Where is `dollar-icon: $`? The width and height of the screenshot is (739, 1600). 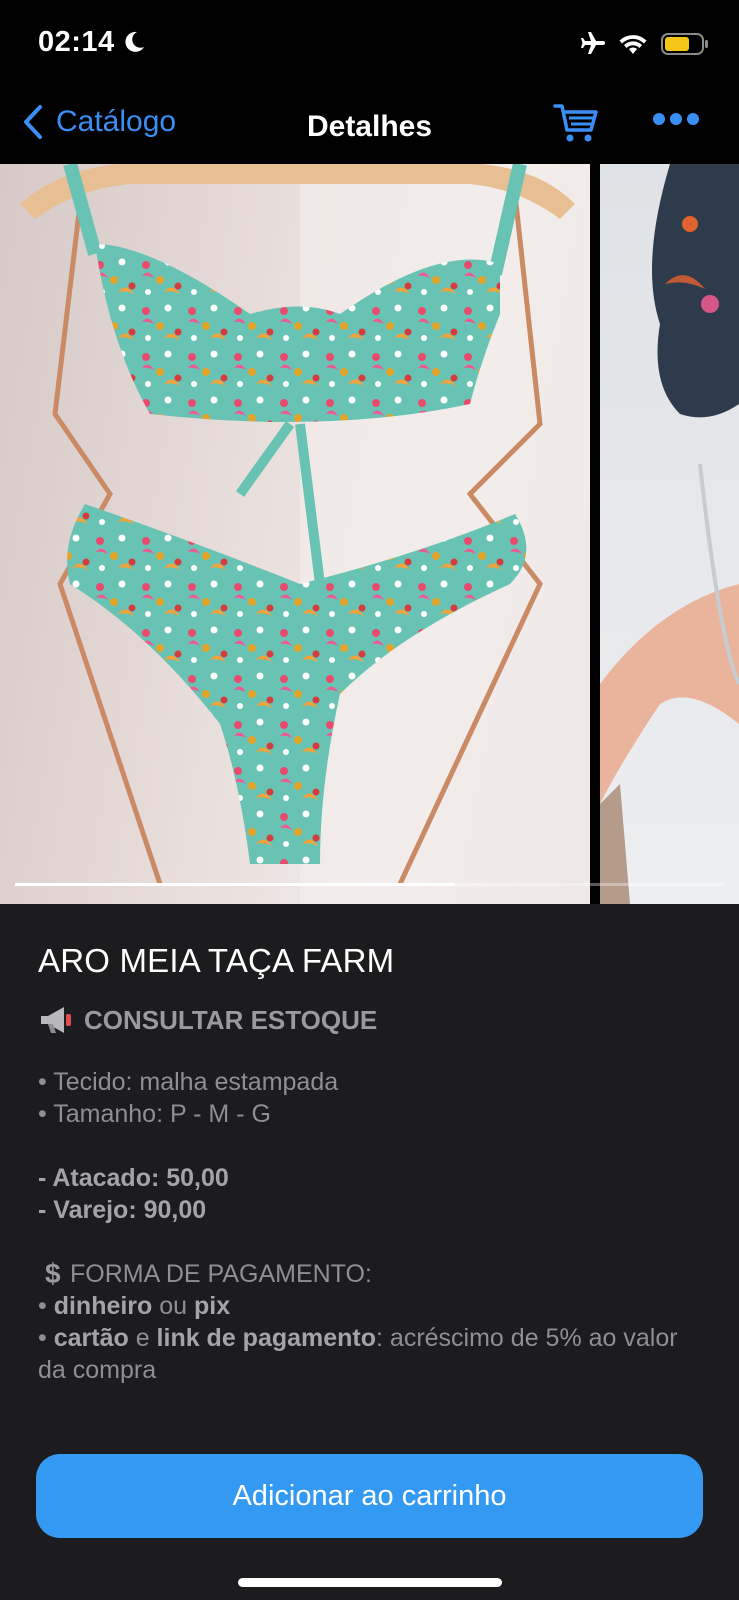 dollar-icon: $ is located at coordinates (53, 1273).